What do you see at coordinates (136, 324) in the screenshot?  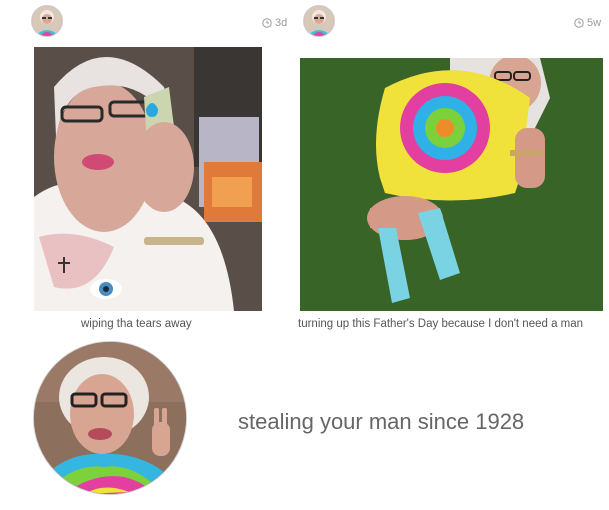 I see `post-caption: wiping tha tears away` at bounding box center [136, 324].